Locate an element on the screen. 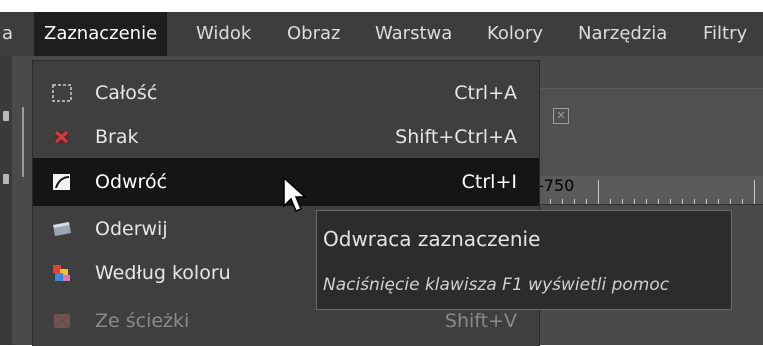 This screenshot has height=346, width=763. menu-warstwa: Warstwa is located at coordinates (413, 34).